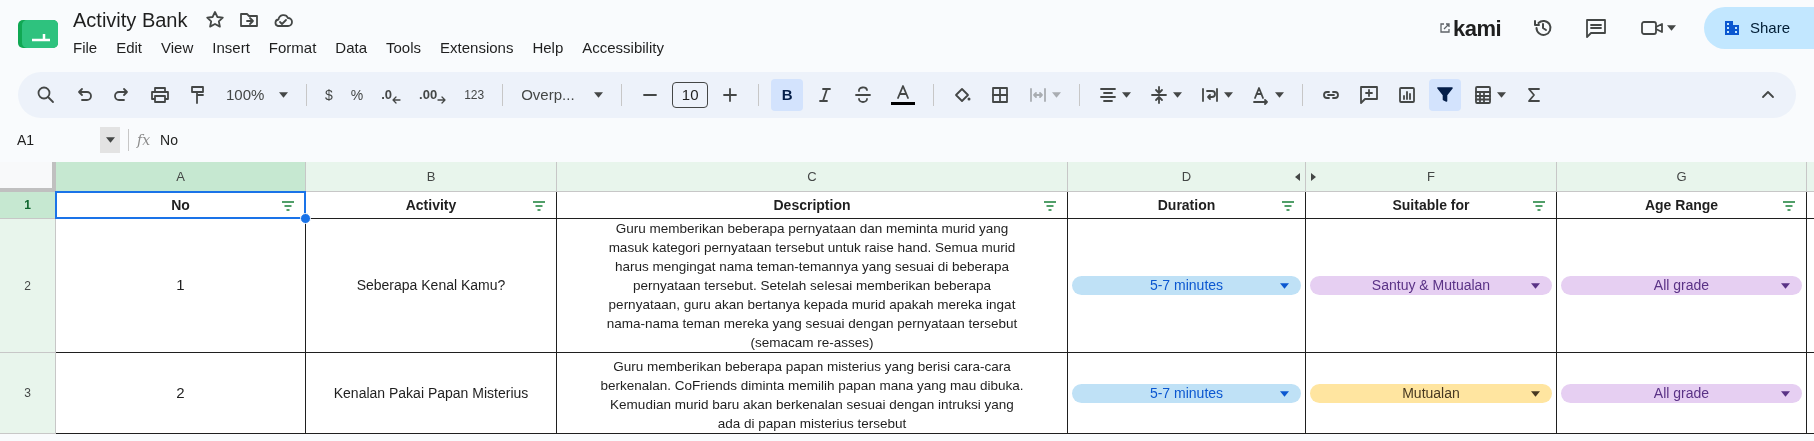 This screenshot has width=1814, height=441. What do you see at coordinates (160, 95) in the screenshot?
I see `print-icon` at bounding box center [160, 95].